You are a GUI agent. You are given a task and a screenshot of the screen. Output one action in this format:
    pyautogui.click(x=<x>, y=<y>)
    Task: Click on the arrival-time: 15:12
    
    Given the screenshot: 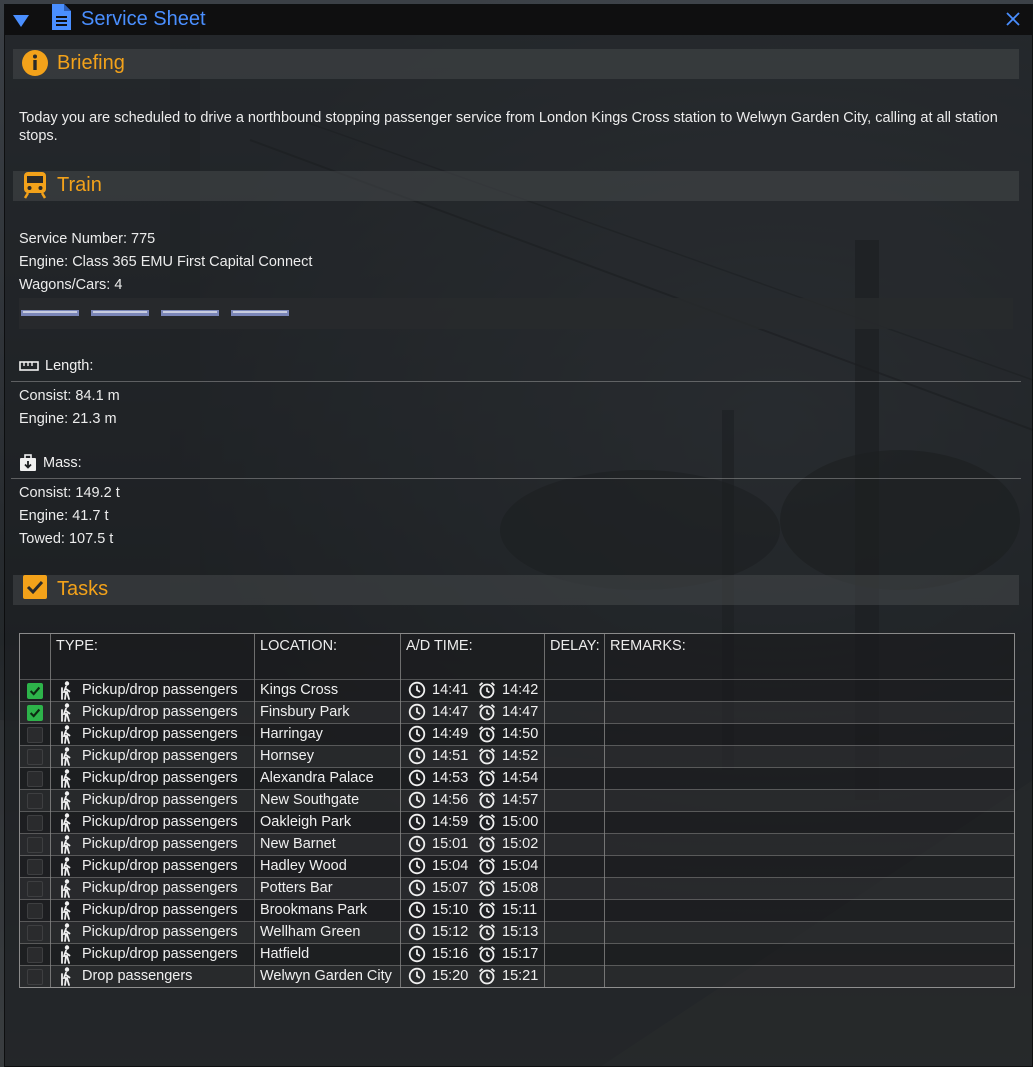 What is the action you would take?
    pyautogui.click(x=450, y=932)
    